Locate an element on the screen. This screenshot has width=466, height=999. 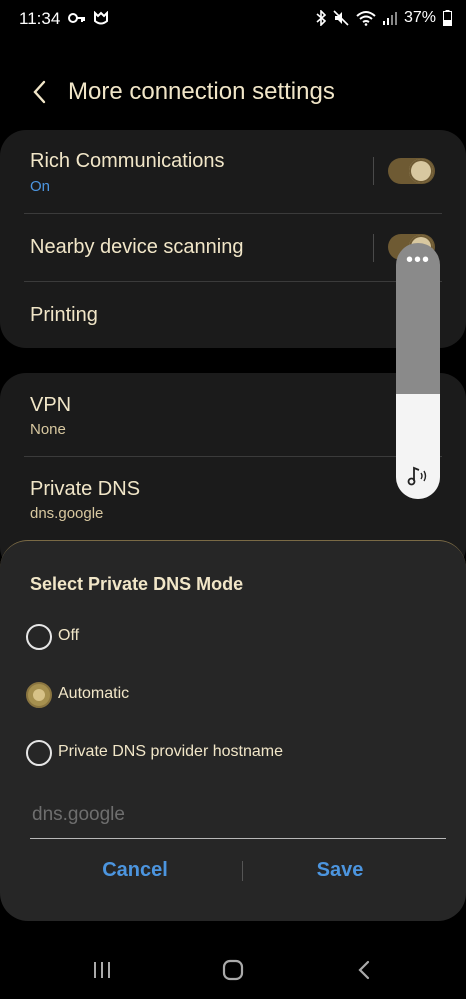
back-icon is located at coordinates (364, 970).